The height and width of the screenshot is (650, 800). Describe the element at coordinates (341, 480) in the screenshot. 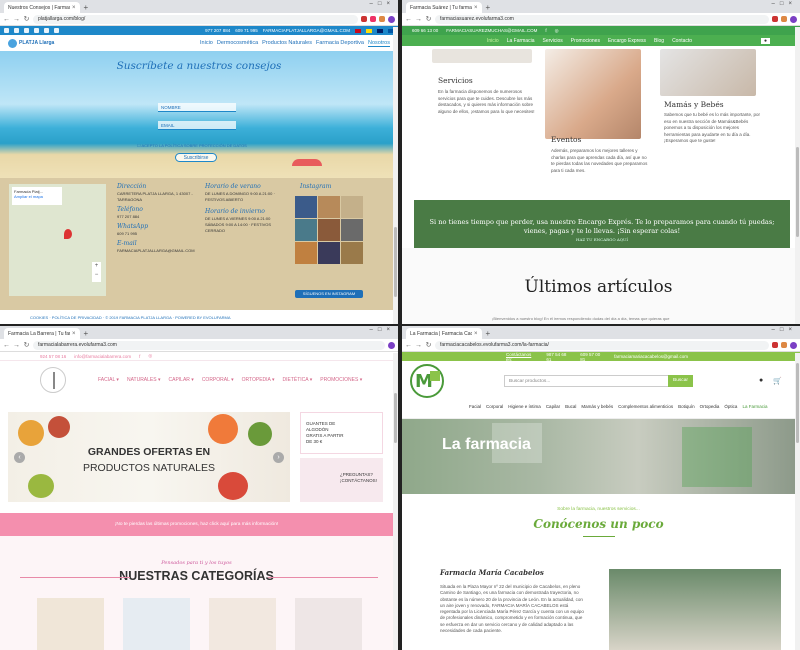

I see `promo-banner-contact: ¿PREGUNTAS? ¡CONTÁCTANOS!` at that location.